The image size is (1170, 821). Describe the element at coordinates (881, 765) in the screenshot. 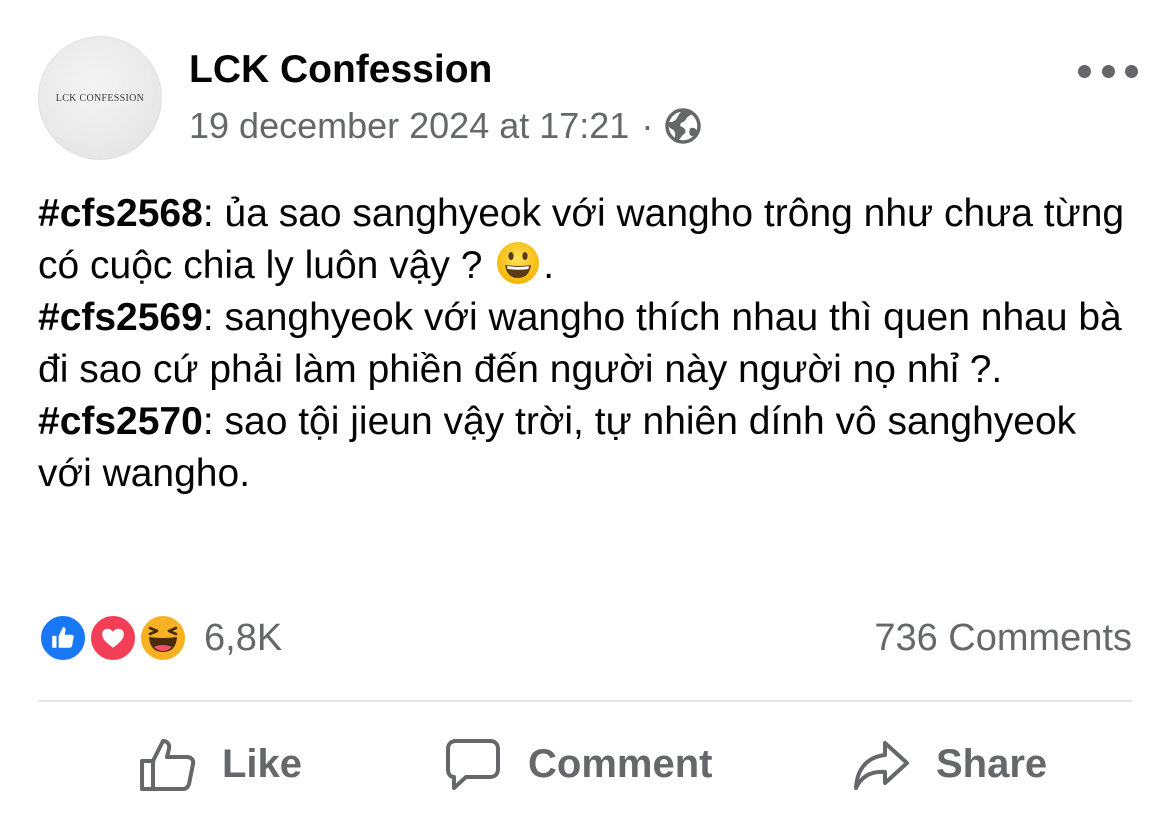

I see `share-arrow-icon` at that location.